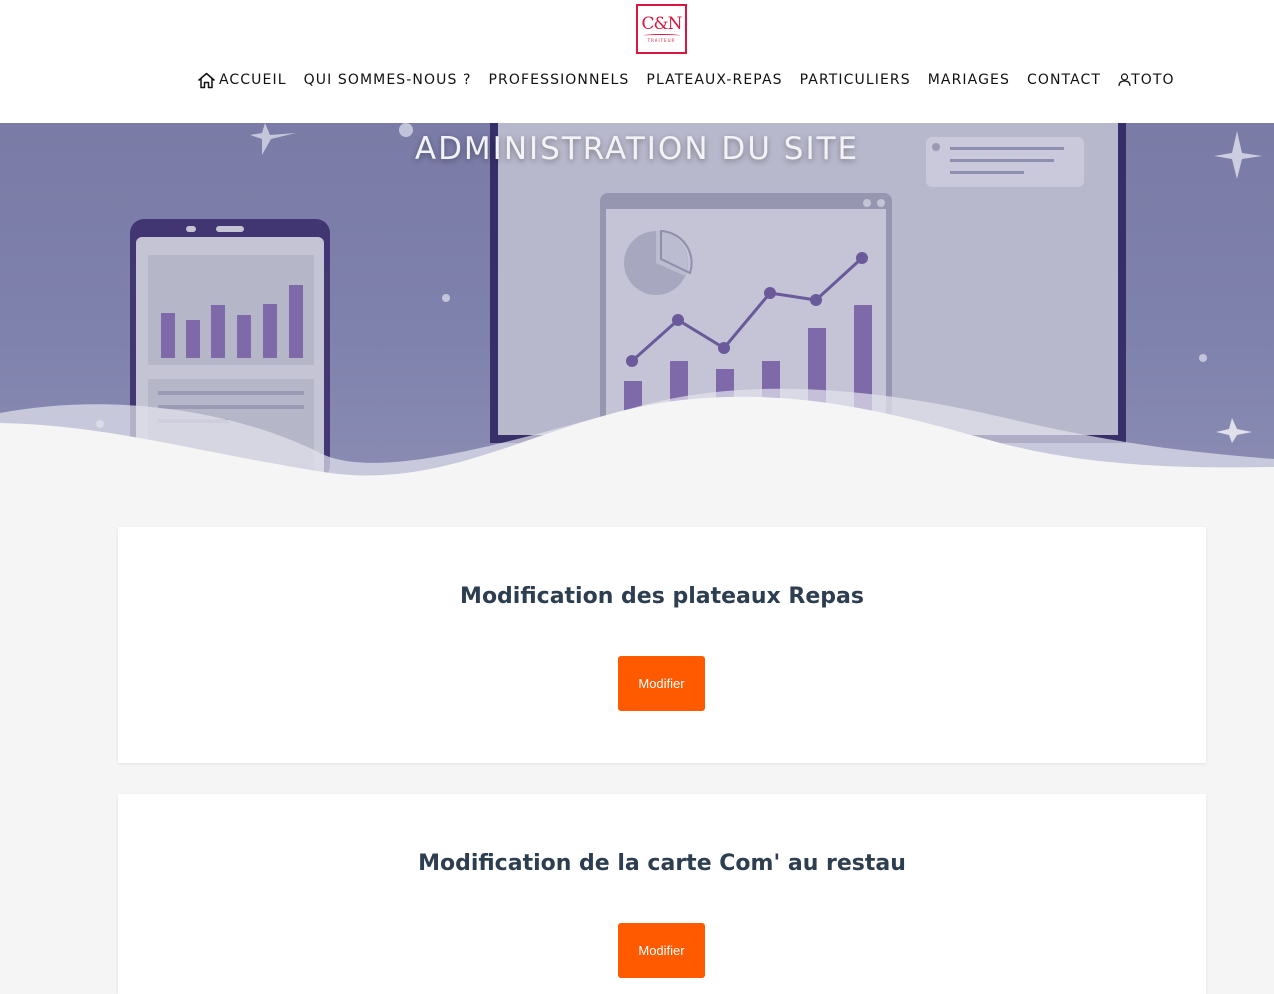 This screenshot has width=1274, height=994. What do you see at coordinates (253, 80) in the screenshot?
I see `nav-label: ACCUEIL` at bounding box center [253, 80].